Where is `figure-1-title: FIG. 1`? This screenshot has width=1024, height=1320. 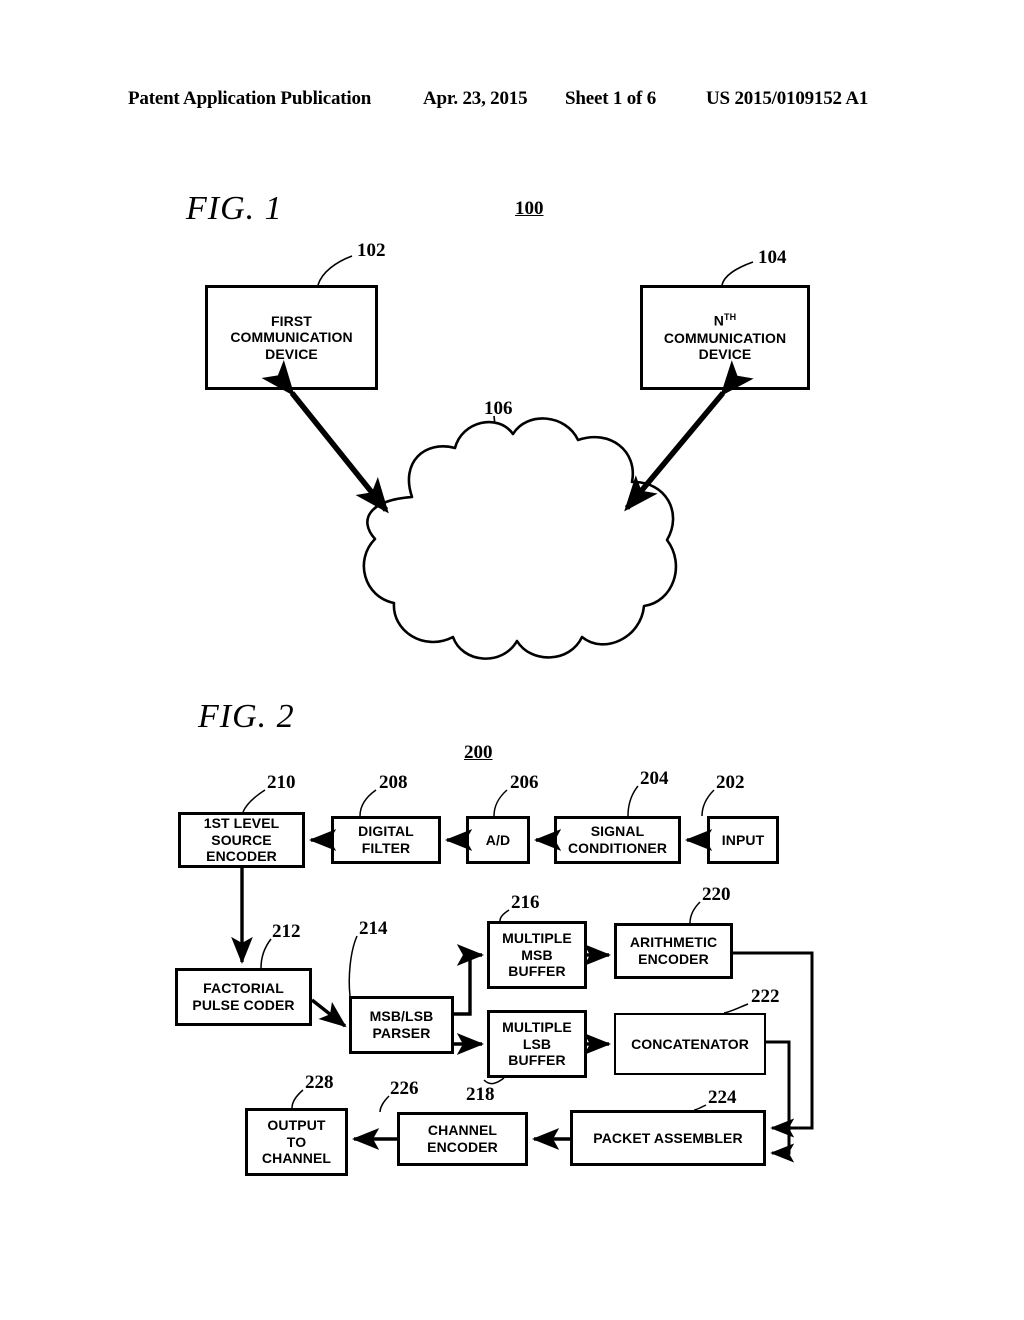
figure-1-title: FIG. 1 is located at coordinates (234, 208).